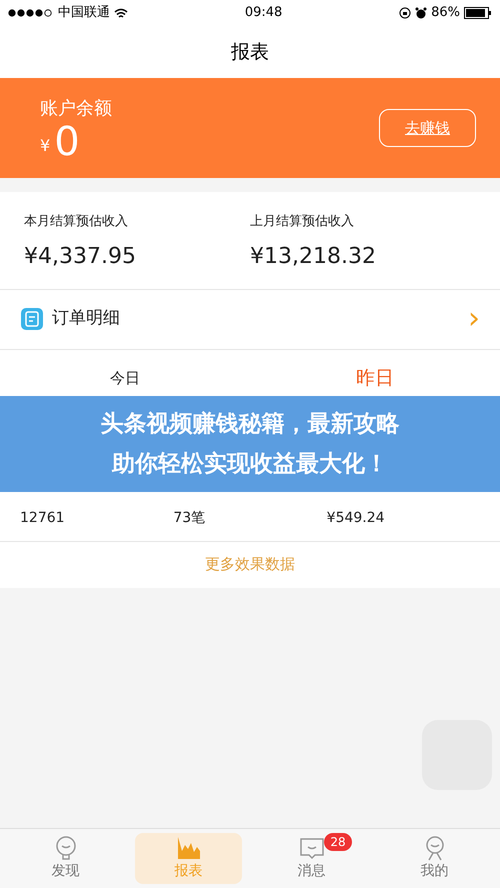  What do you see at coordinates (434, 858) in the screenshot?
I see `tab-bar-item: 我的` at bounding box center [434, 858].